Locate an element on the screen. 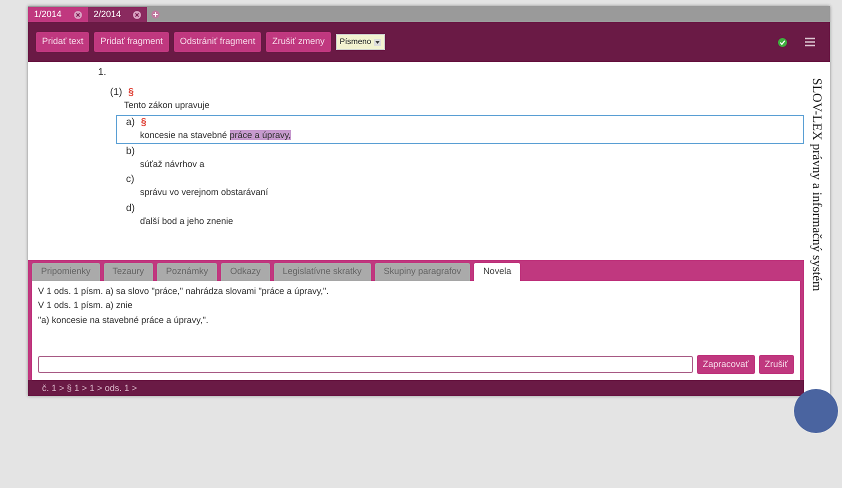 This screenshot has height=488, width=842. amendment-text: V 1 ods. 1 písm. a) sa slovo "práce," nahrádza slovami "práce a úpravy,". is located at coordinates (184, 291).